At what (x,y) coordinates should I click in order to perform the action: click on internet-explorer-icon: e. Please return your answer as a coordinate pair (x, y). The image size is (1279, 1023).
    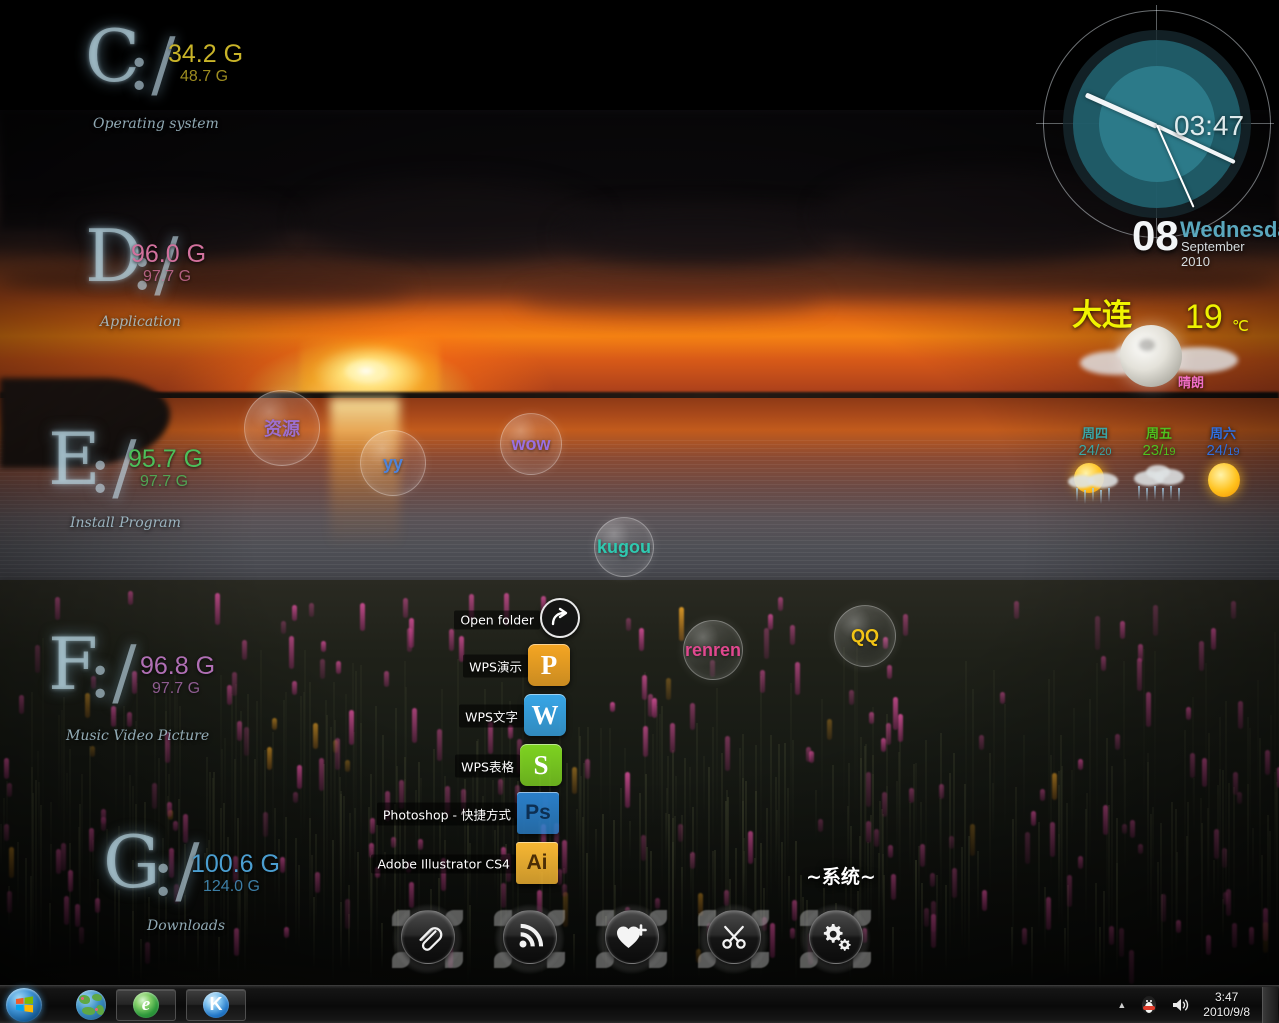
    Looking at the image, I should click on (146, 1004).